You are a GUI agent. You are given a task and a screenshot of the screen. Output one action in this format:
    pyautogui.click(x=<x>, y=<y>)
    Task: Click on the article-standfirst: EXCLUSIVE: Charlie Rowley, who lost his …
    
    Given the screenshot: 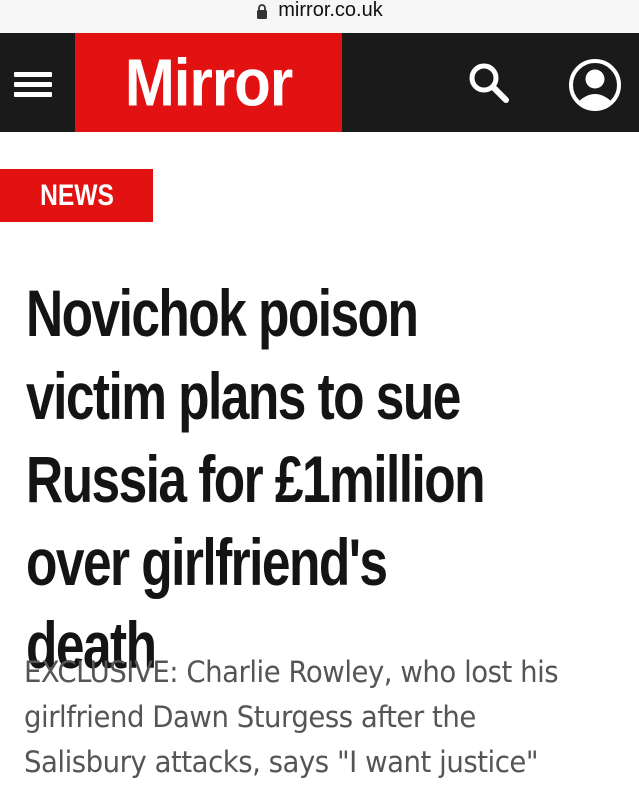 What is the action you would take?
    pyautogui.click(x=291, y=717)
    